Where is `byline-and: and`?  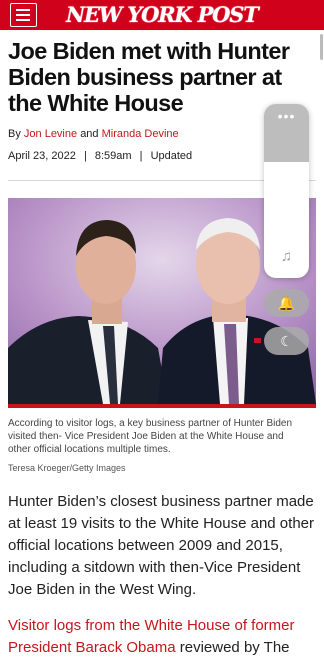
byline-and: and is located at coordinates (89, 134).